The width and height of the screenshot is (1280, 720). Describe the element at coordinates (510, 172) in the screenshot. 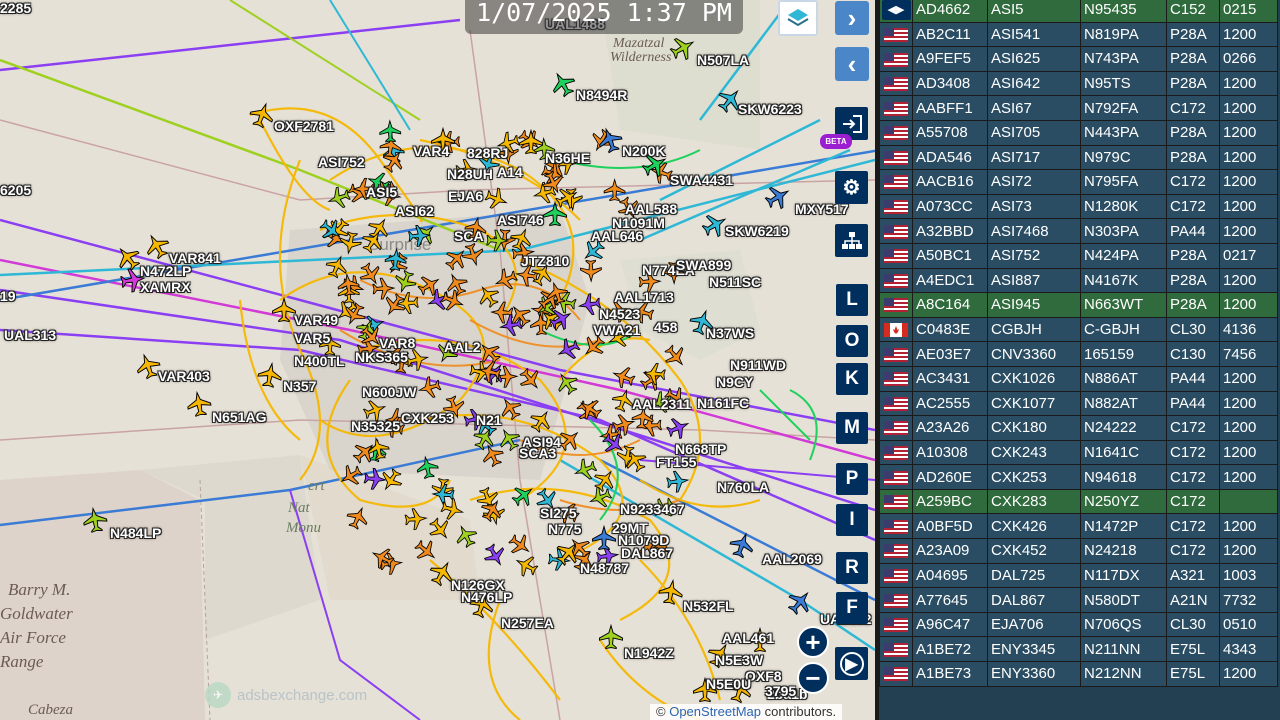

I see `aircraft-label: A14` at that location.